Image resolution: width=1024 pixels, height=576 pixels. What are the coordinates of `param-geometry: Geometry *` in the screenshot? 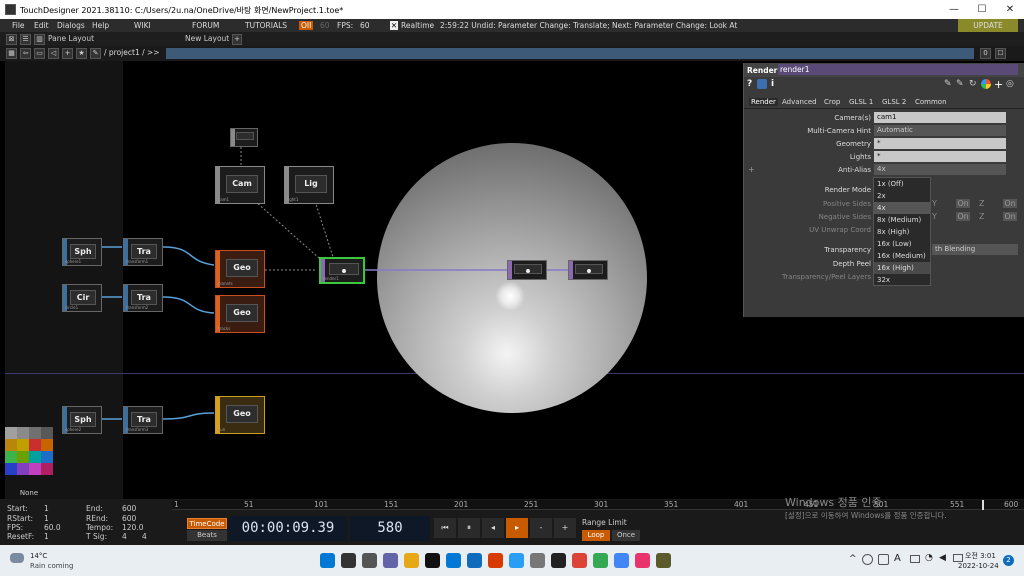 It's located at (884, 144).